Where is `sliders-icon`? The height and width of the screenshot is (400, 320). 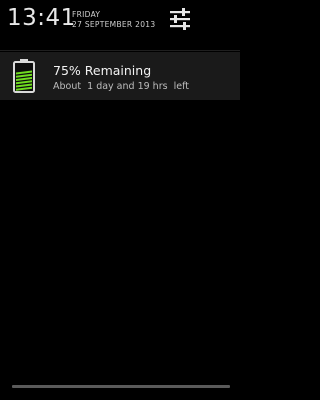 sliders-icon is located at coordinates (180, 19).